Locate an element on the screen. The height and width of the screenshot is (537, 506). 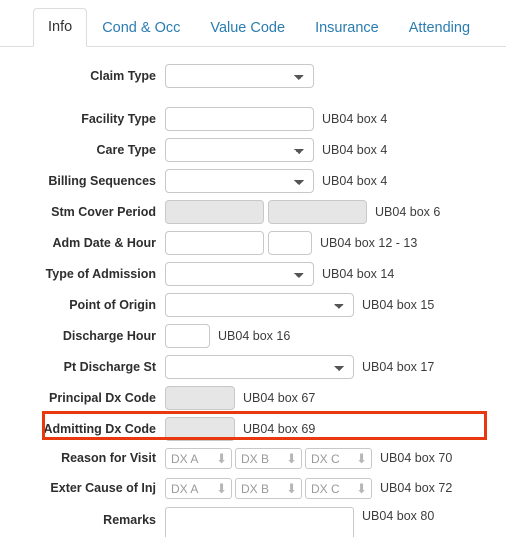
row-admitting-dx-code: Admitting Dx Code UB04 box 69 is located at coordinates (253, 429).